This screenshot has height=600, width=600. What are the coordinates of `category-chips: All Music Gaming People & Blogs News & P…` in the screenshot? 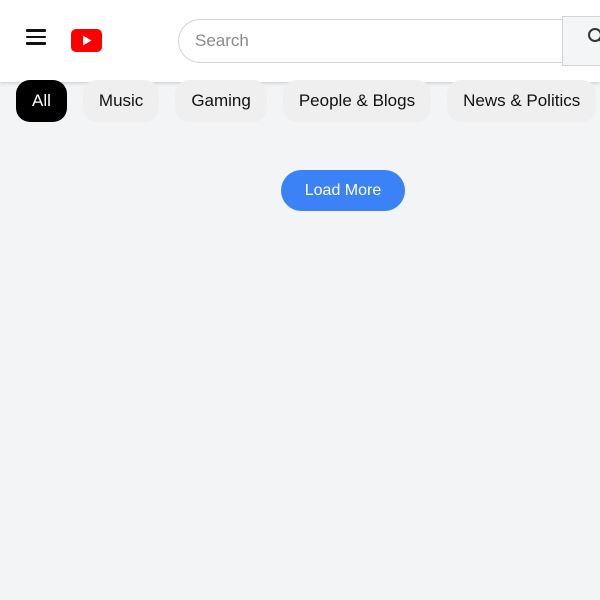 It's located at (306, 101).